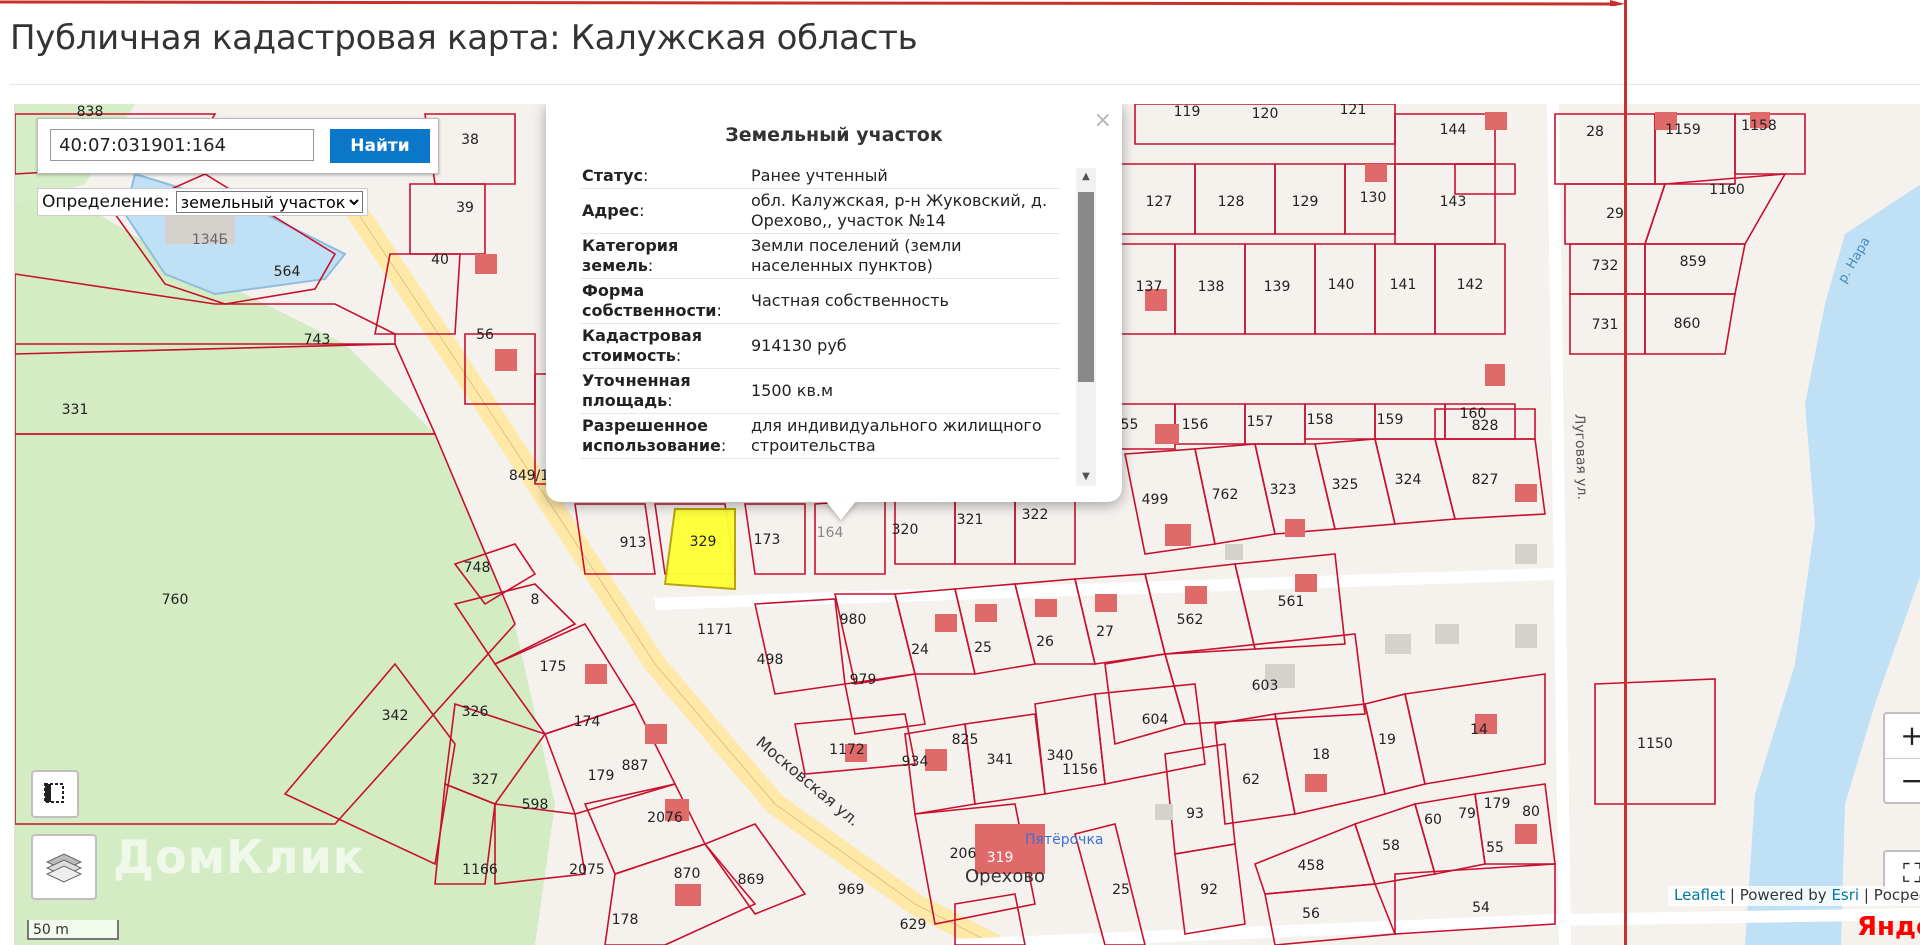 The height and width of the screenshot is (945, 1920). Describe the element at coordinates (1433, 820) in the screenshot. I see `parcel-number: 60` at that location.